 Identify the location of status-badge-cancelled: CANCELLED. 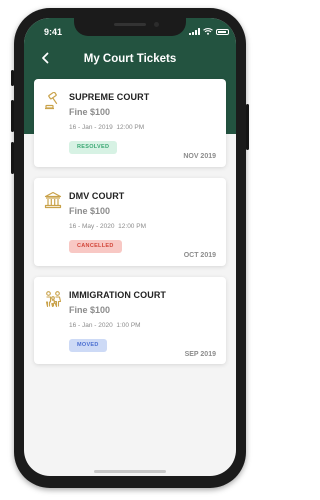
(95, 246).